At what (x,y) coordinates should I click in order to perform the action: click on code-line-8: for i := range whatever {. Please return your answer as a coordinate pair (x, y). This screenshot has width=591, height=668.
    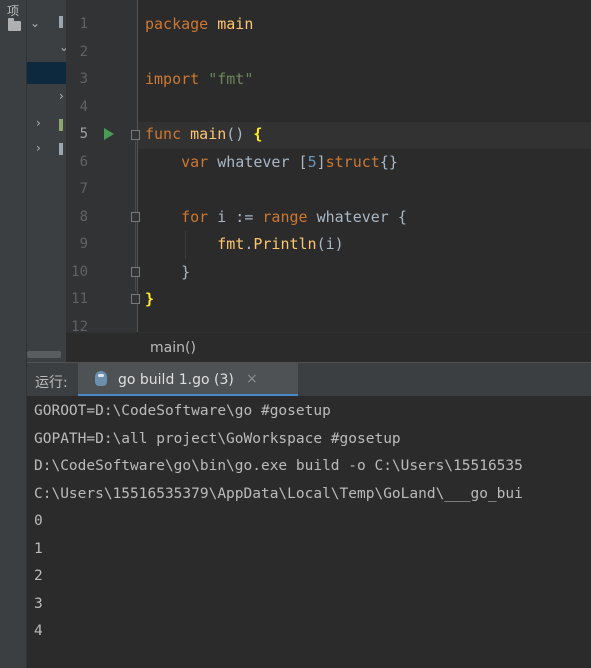
    Looking at the image, I should click on (276, 217).